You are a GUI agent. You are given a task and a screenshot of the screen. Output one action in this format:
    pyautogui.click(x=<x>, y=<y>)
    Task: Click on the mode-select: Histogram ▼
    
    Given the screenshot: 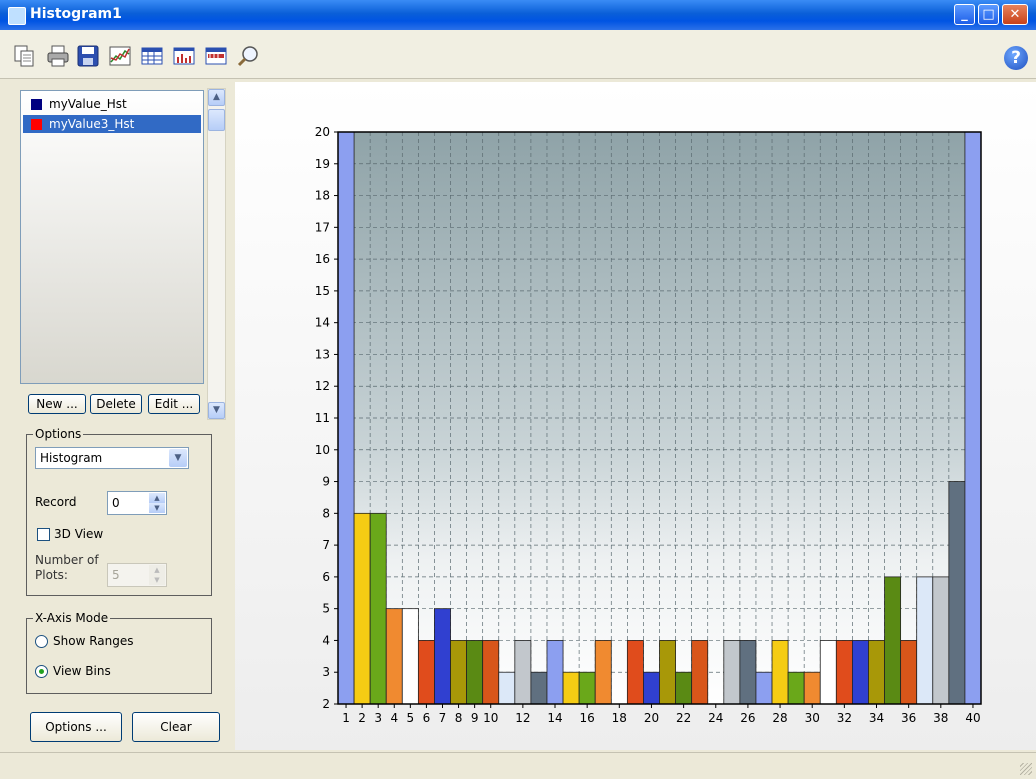 What is the action you would take?
    pyautogui.click(x=112, y=458)
    